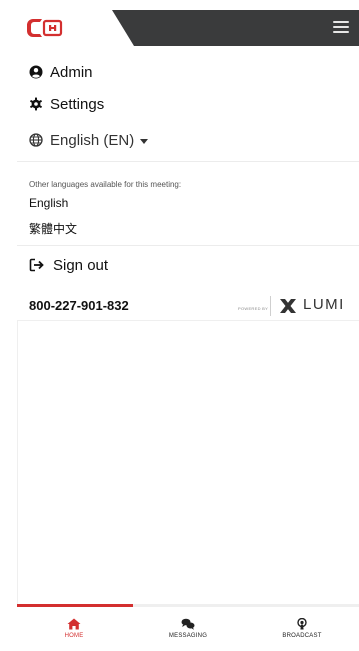  I want to click on lumi-logo-icon, so click(288, 306).